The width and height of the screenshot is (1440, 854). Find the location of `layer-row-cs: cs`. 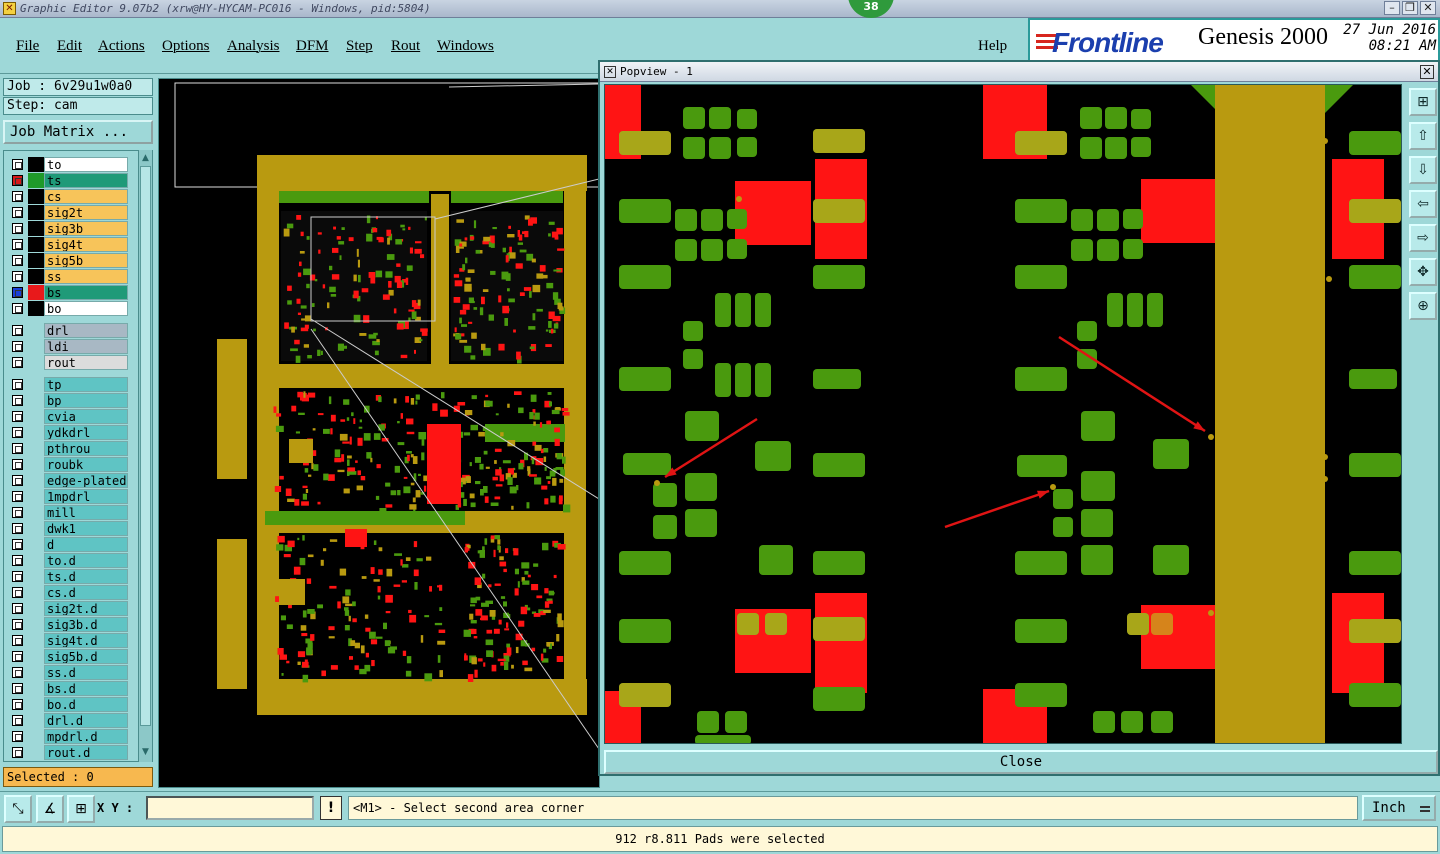

layer-row-cs: cs is located at coordinates (67, 196).